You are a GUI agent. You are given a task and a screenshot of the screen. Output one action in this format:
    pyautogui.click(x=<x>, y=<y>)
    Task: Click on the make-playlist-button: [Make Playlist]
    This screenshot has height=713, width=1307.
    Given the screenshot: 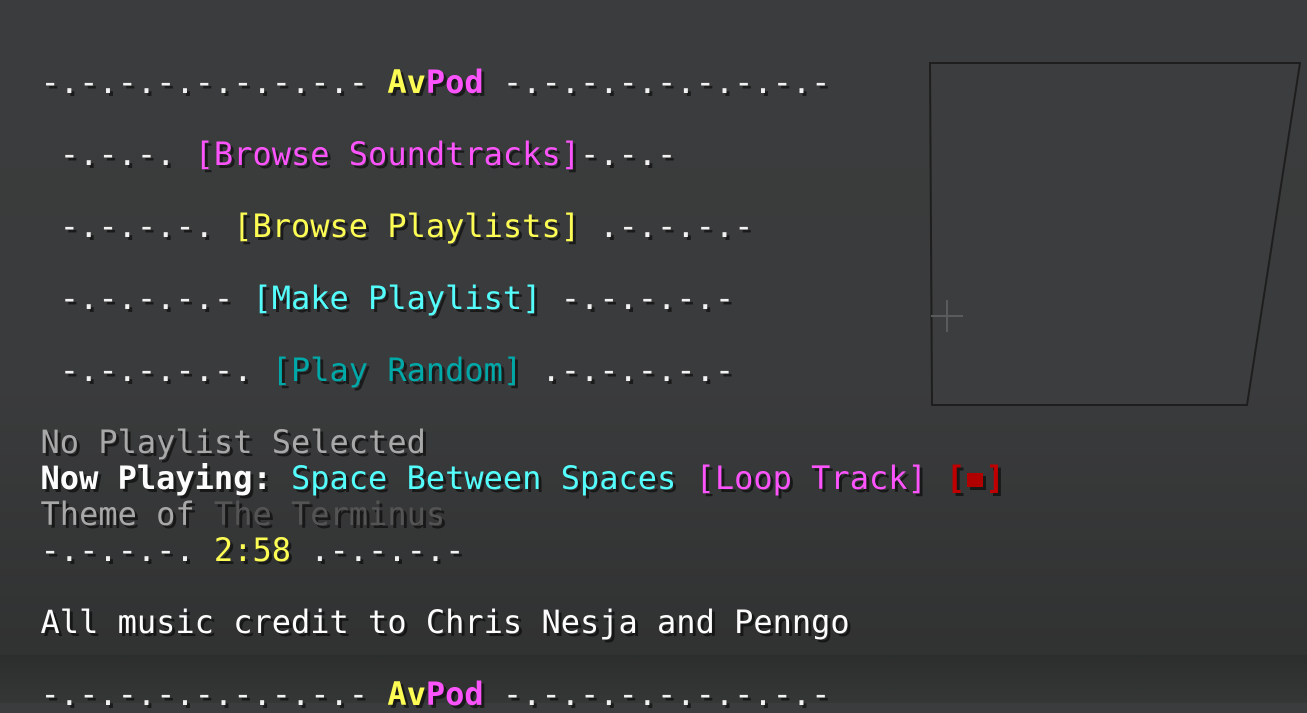 What is the action you would take?
    pyautogui.click(x=396, y=298)
    